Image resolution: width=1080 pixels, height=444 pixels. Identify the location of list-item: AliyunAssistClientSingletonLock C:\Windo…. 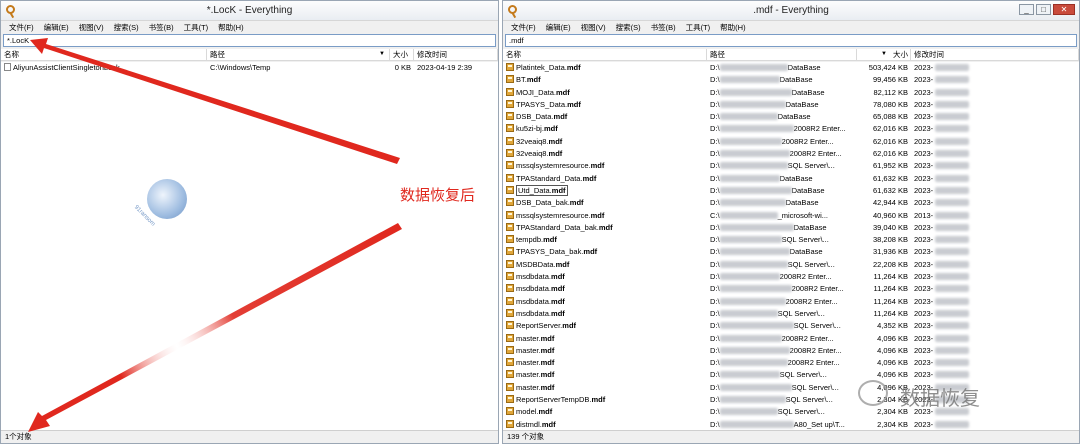
(249, 68).